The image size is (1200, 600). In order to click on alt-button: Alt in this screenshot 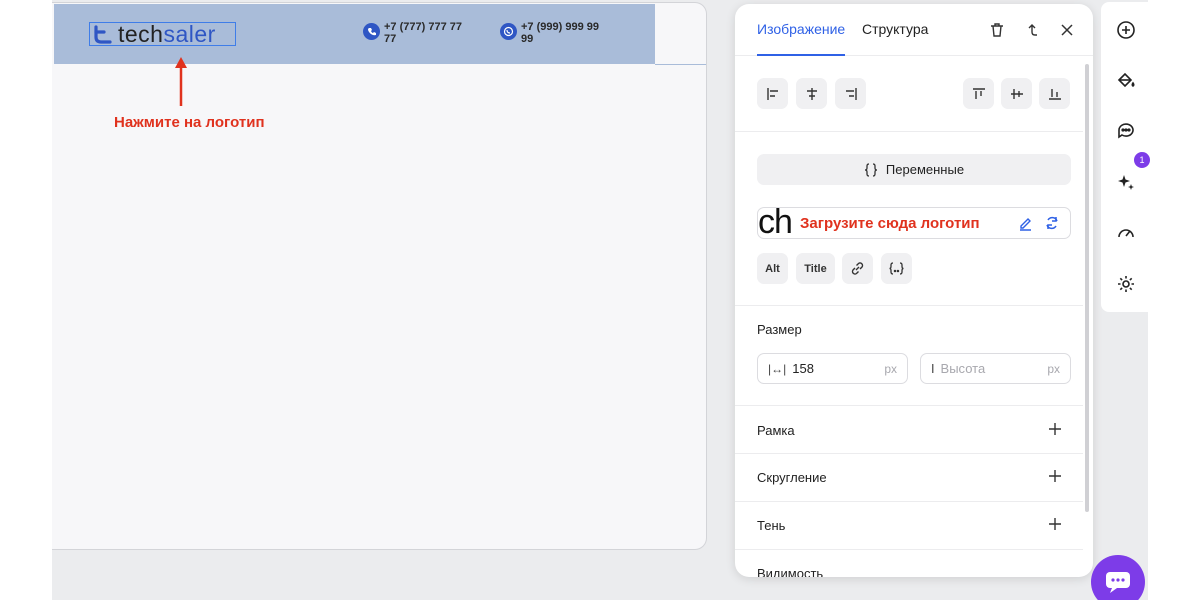, I will do `click(772, 268)`.